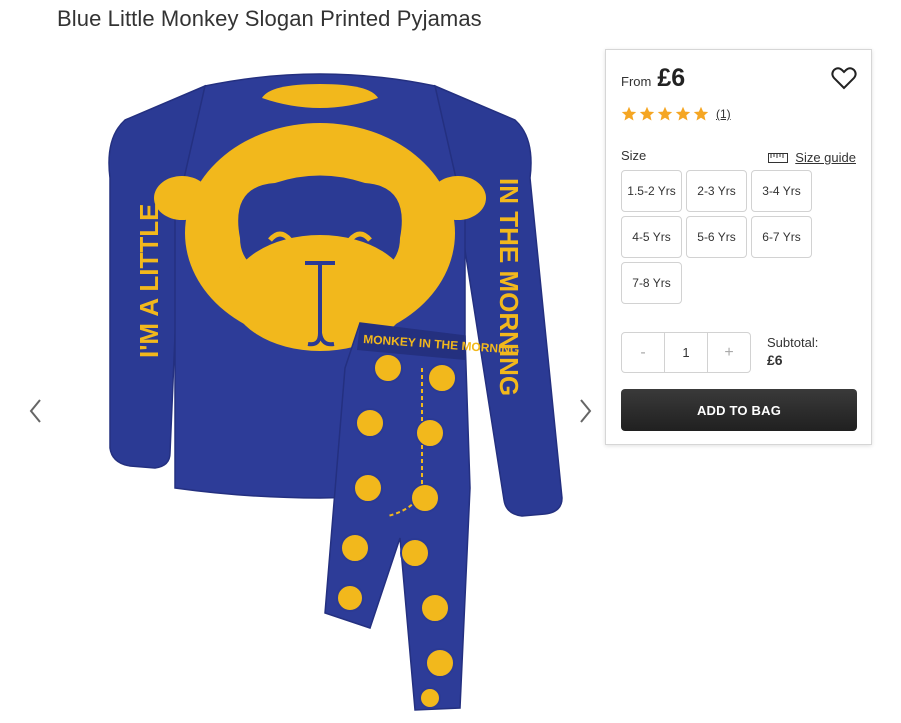  Describe the element at coordinates (781, 191) in the screenshot. I see `size-option: 3-4 Yrs` at that location.